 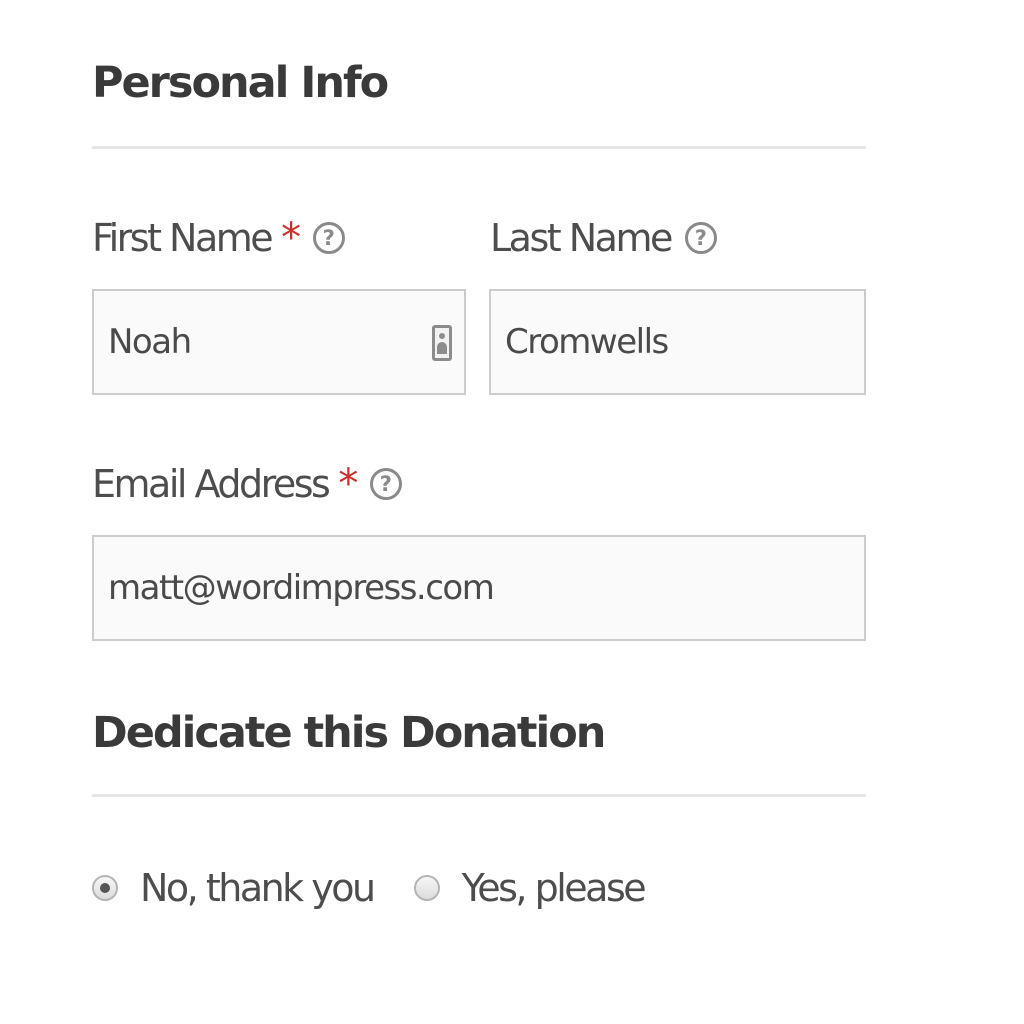 I want to click on radio-yes-button, so click(x=426, y=888).